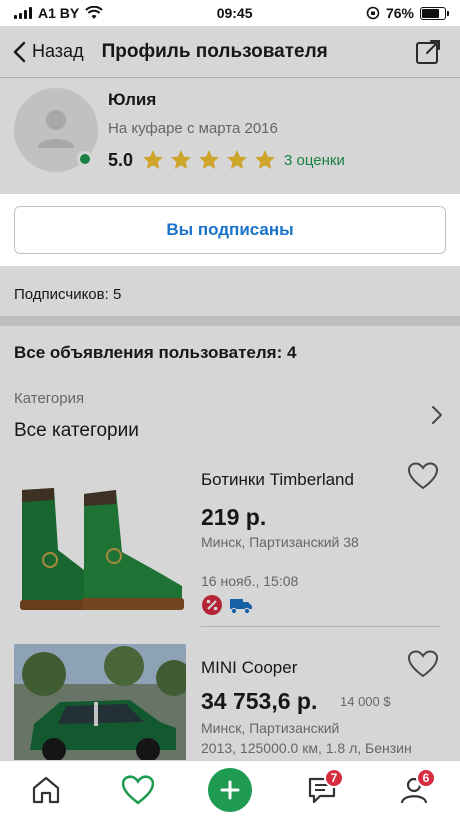 Image resolution: width=460 pixels, height=818 pixels. What do you see at coordinates (270, 728) in the screenshot?
I see `listing-location: Минск, Партизанский` at bounding box center [270, 728].